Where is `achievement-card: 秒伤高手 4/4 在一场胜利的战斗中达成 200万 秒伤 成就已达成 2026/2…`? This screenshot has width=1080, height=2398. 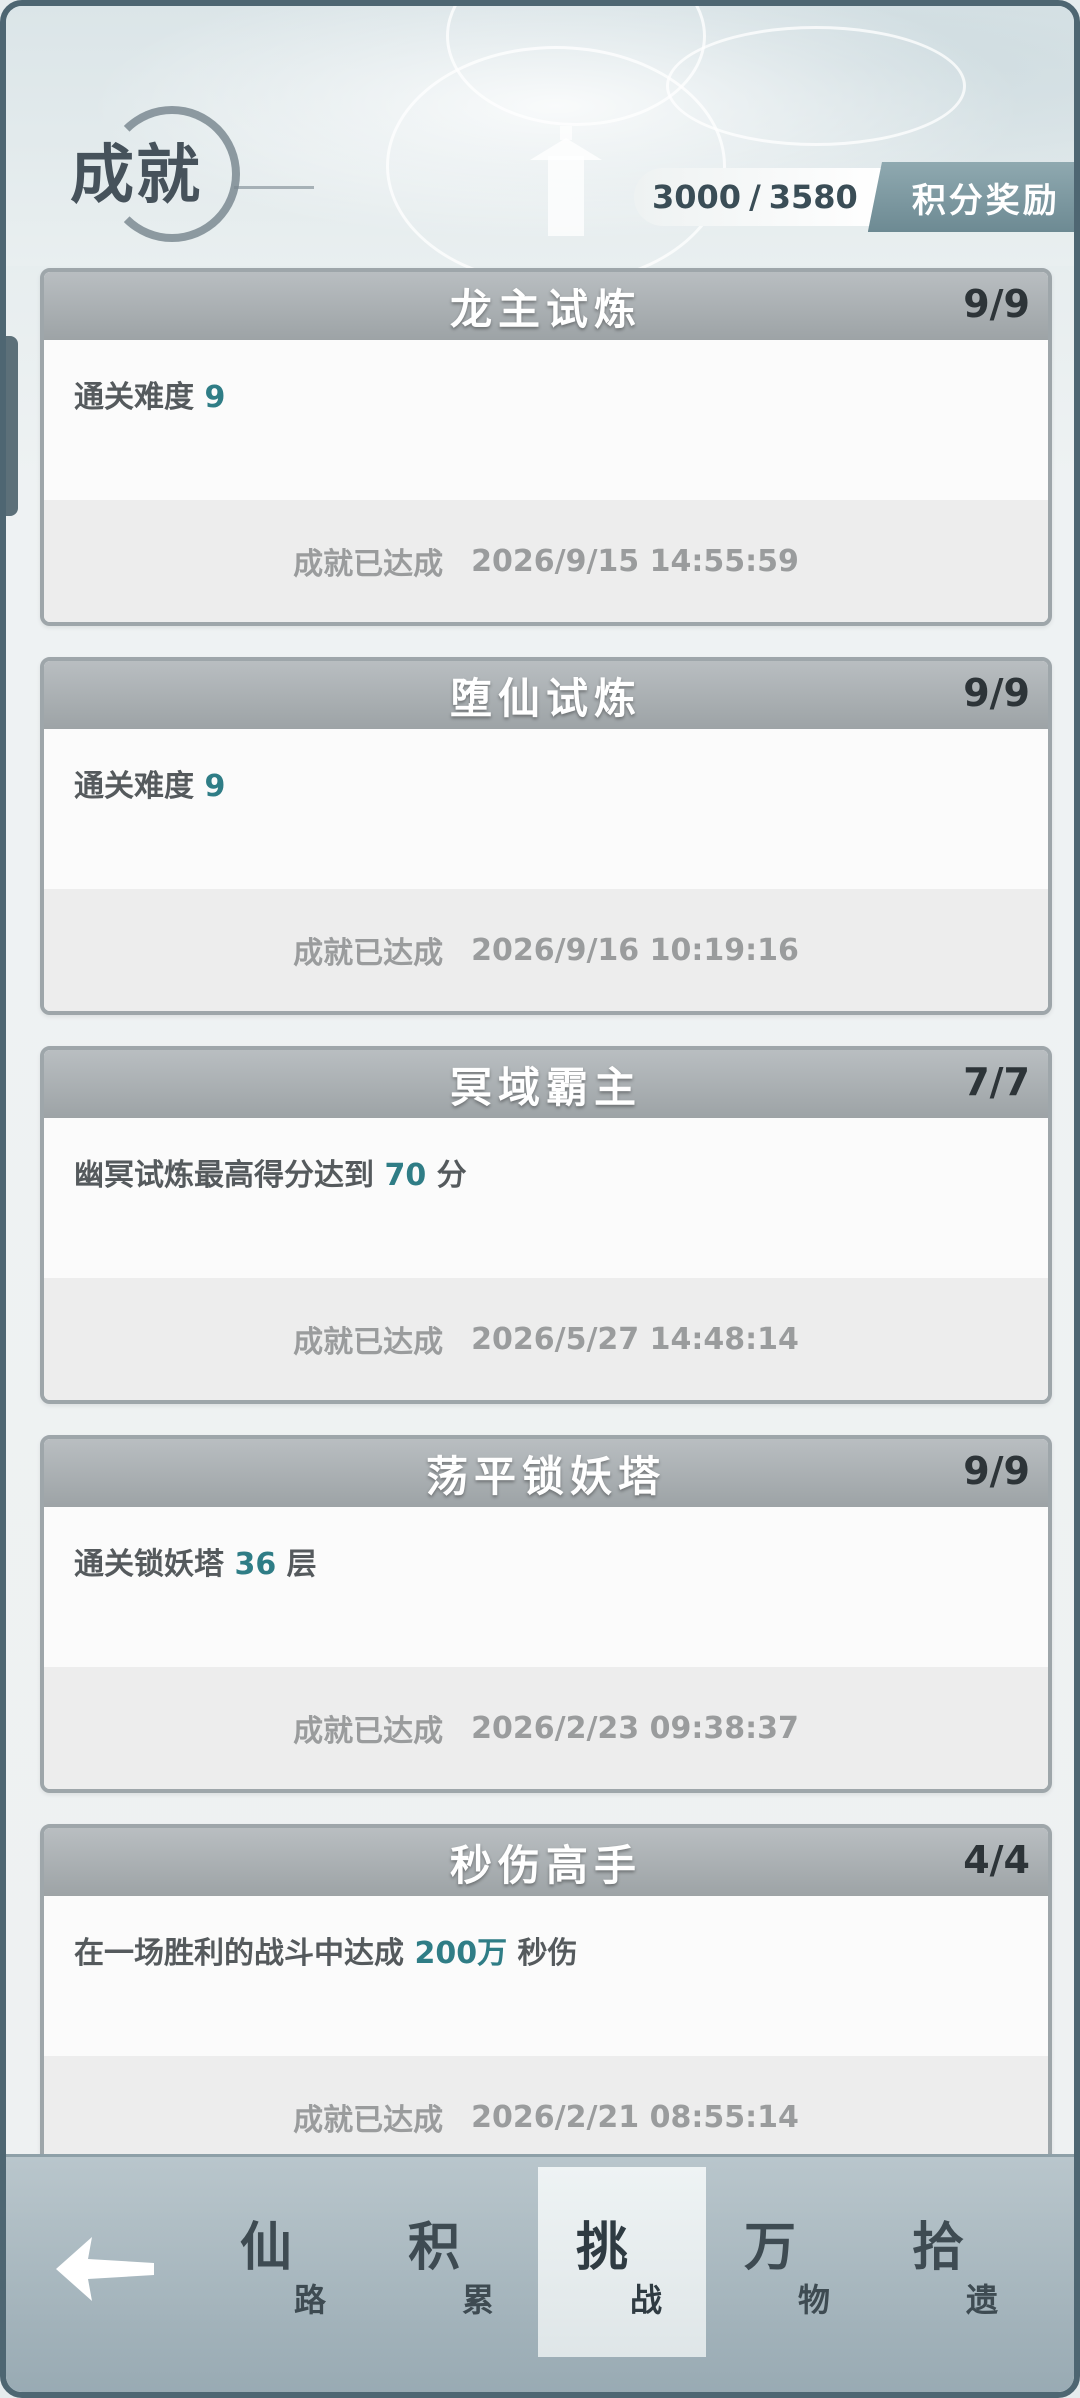
achievement-card: 秒伤高手 4/4 在一场胜利的战斗中达成 200万 秒伤 成就已达成 2026/2… is located at coordinates (546, 2003).